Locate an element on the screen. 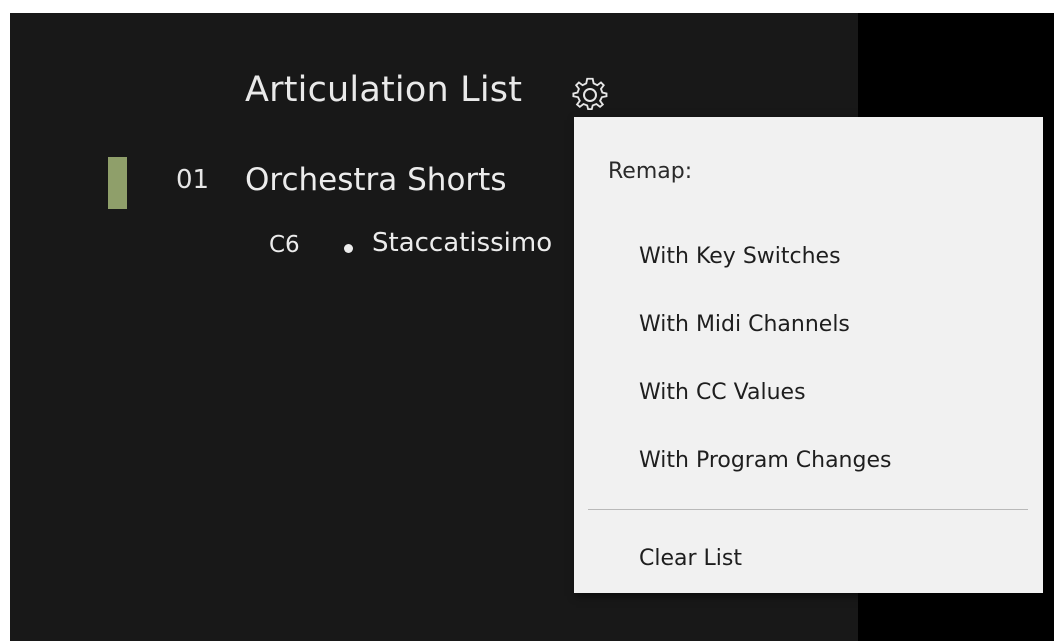 This screenshot has width=1054, height=641. menu-item-cc-values: With CC Values is located at coordinates (808, 391).